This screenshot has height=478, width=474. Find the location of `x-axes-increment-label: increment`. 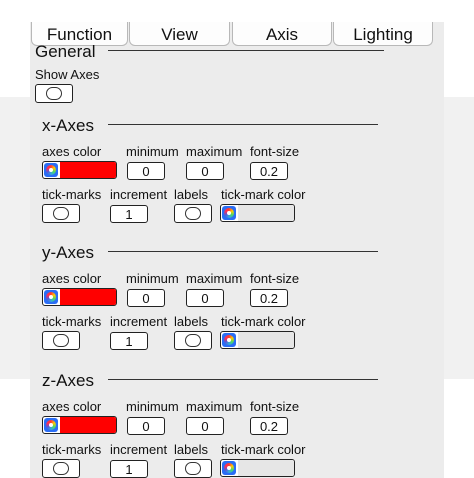

x-axes-increment-label: increment is located at coordinates (139, 194).